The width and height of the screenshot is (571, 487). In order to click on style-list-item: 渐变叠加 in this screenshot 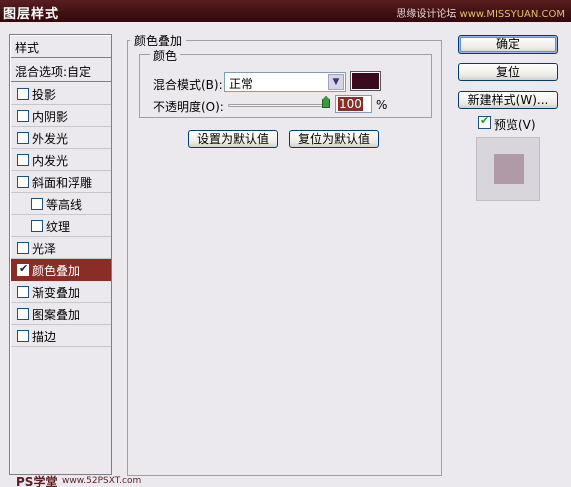, I will do `click(61, 292)`.